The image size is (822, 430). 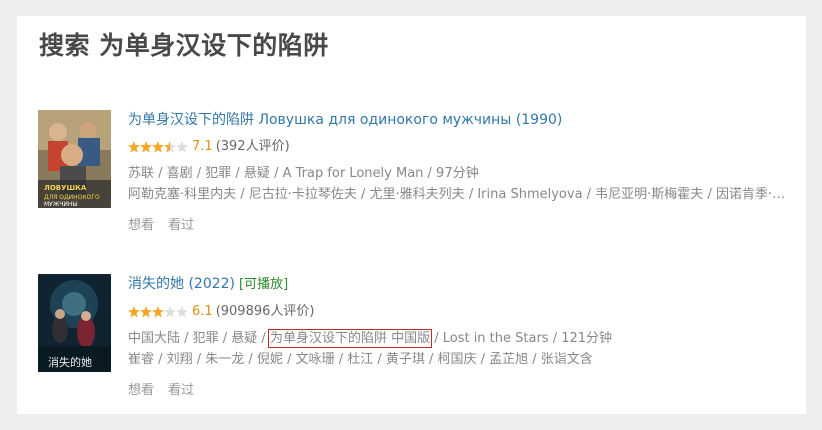 I want to click on svg-text: ЛОВУШКА, so click(x=65, y=188).